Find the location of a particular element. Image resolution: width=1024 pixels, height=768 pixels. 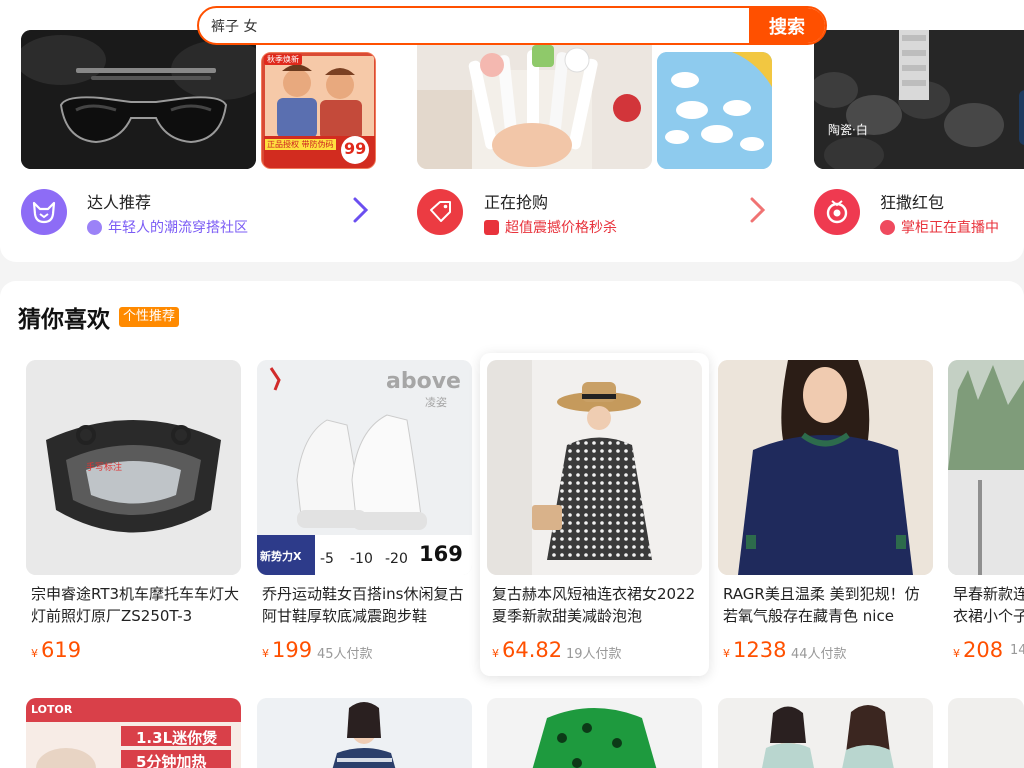

kids-clothes-image: 秋季焕新 正品授权 带防伪码 99 is located at coordinates (318, 110).